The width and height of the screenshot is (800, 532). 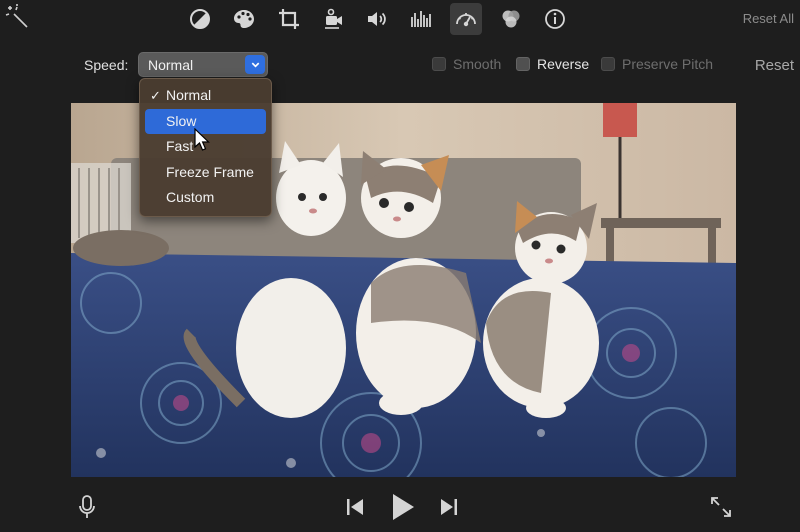 What do you see at coordinates (421, 19) in the screenshot?
I see `noise-reduction-icon` at bounding box center [421, 19].